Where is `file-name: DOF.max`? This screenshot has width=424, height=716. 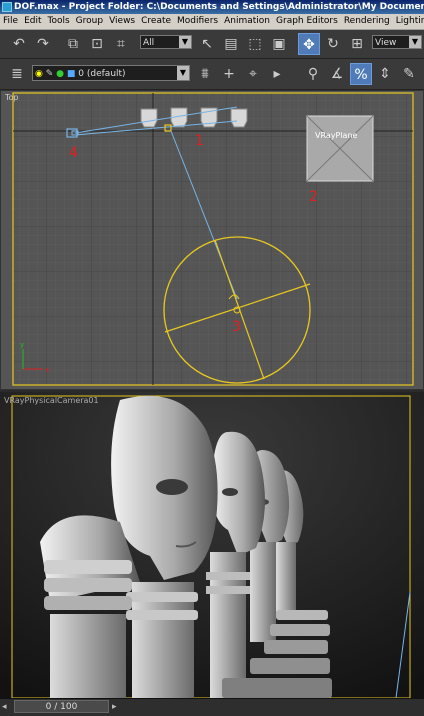
file-name: DOF.max is located at coordinates (36, 7).